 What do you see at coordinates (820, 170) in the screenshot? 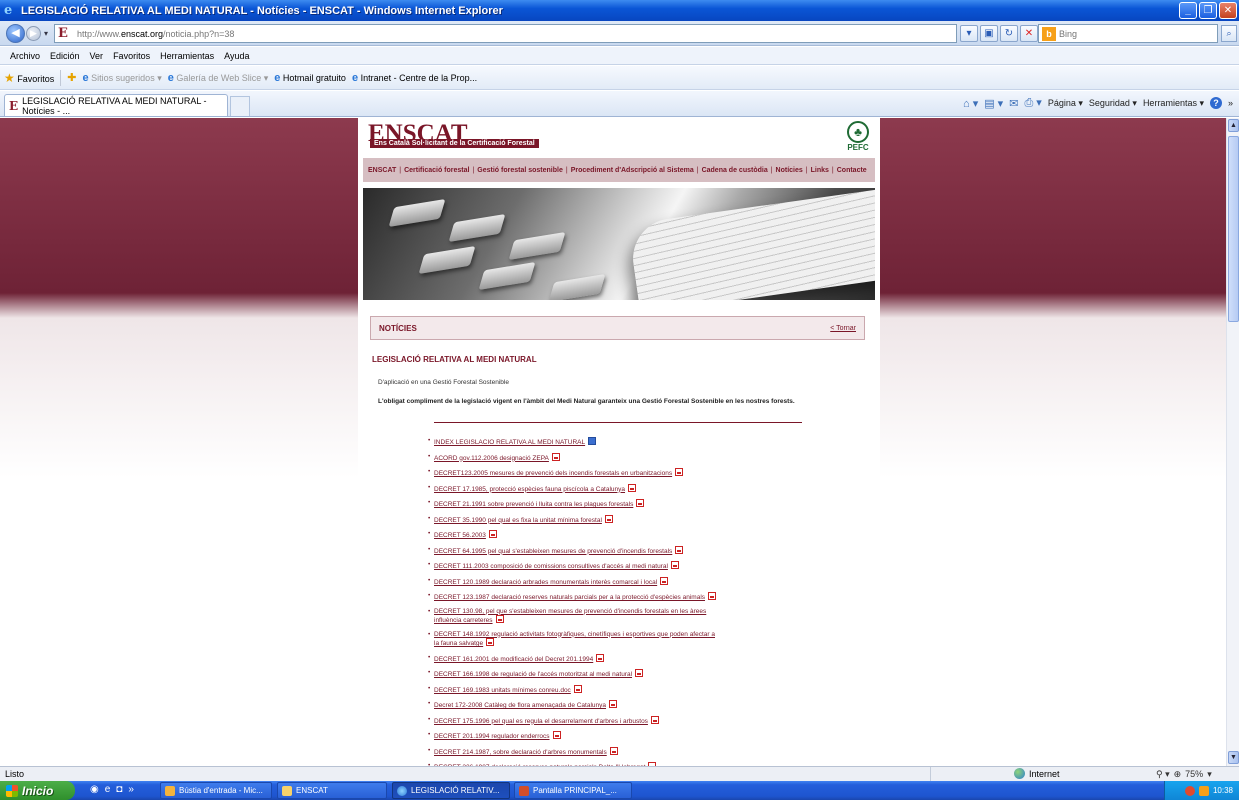
I see `site-nav-links: Links` at bounding box center [820, 170].